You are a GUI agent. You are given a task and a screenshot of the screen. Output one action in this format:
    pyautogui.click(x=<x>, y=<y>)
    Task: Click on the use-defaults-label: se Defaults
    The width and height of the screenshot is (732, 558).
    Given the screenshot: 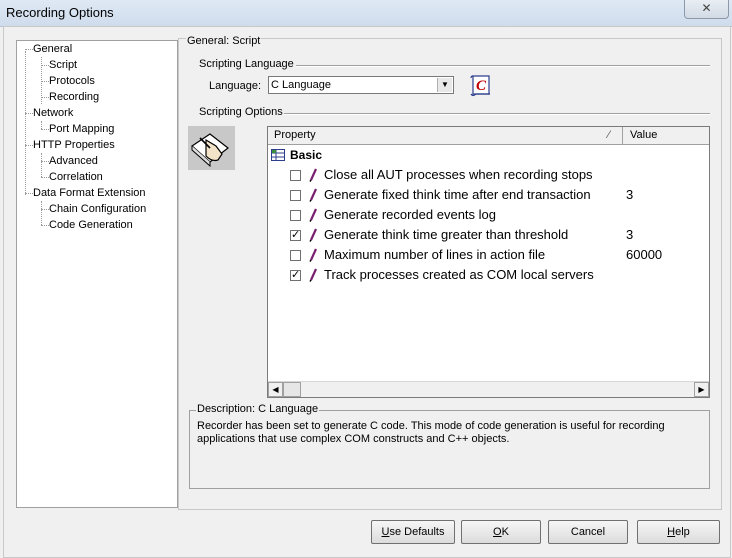 What is the action you would take?
    pyautogui.click(x=417, y=532)
    